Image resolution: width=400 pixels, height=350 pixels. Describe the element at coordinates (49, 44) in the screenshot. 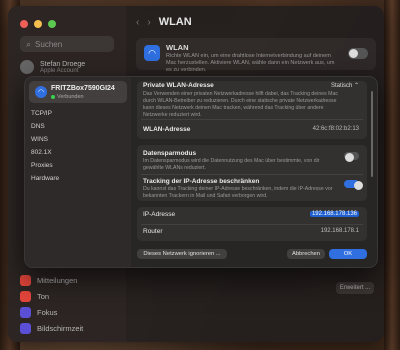

I see `search-placeholder: Suchen` at that location.